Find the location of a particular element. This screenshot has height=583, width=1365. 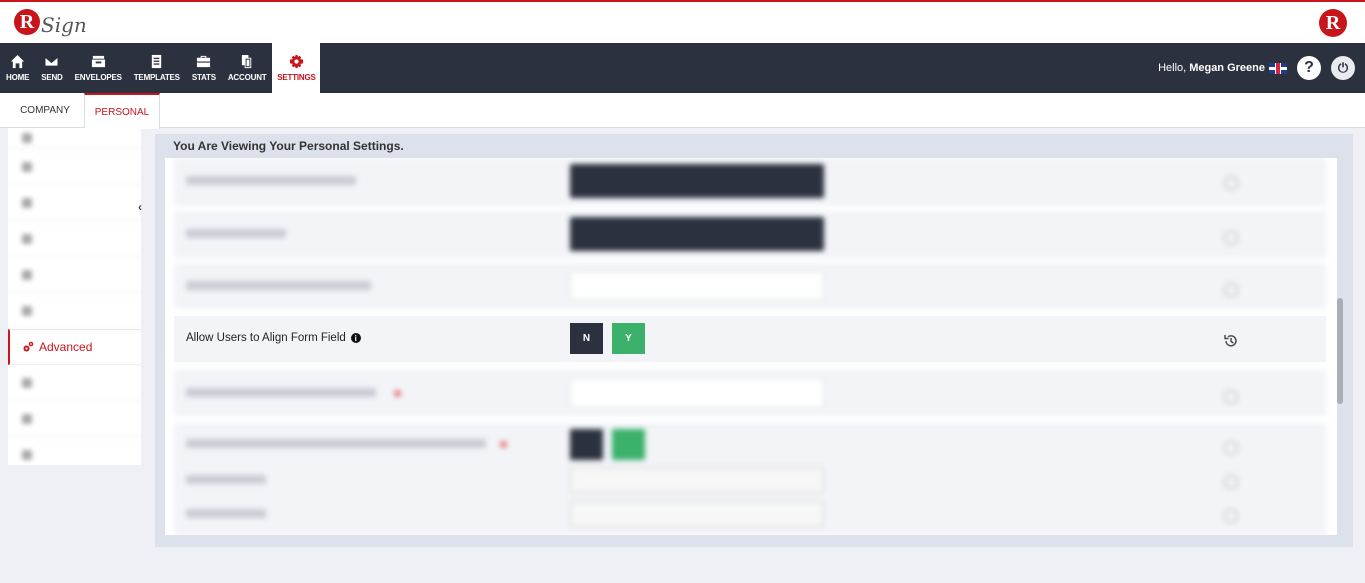

gears-icon is located at coordinates (28, 346).